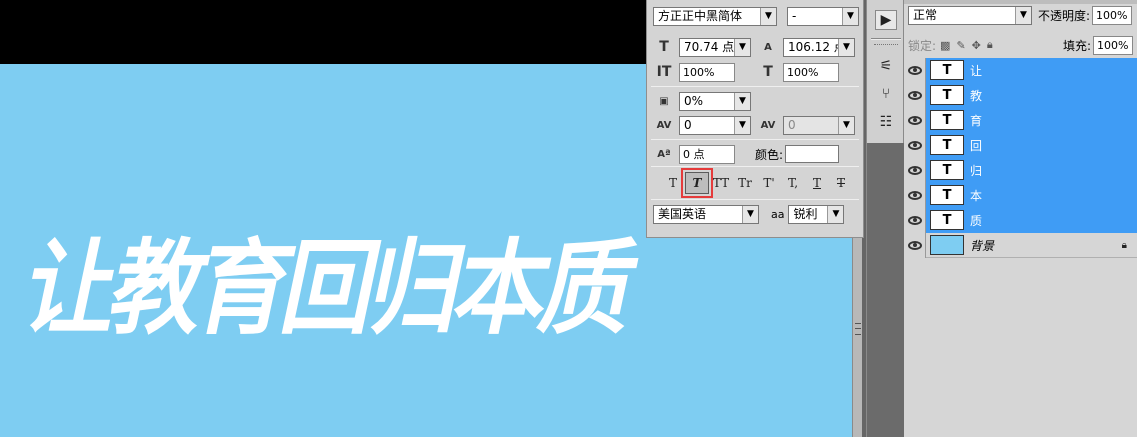 The image size is (1137, 437). What do you see at coordinates (1020, 195) in the screenshot?
I see `layer-row: T本` at bounding box center [1020, 195].